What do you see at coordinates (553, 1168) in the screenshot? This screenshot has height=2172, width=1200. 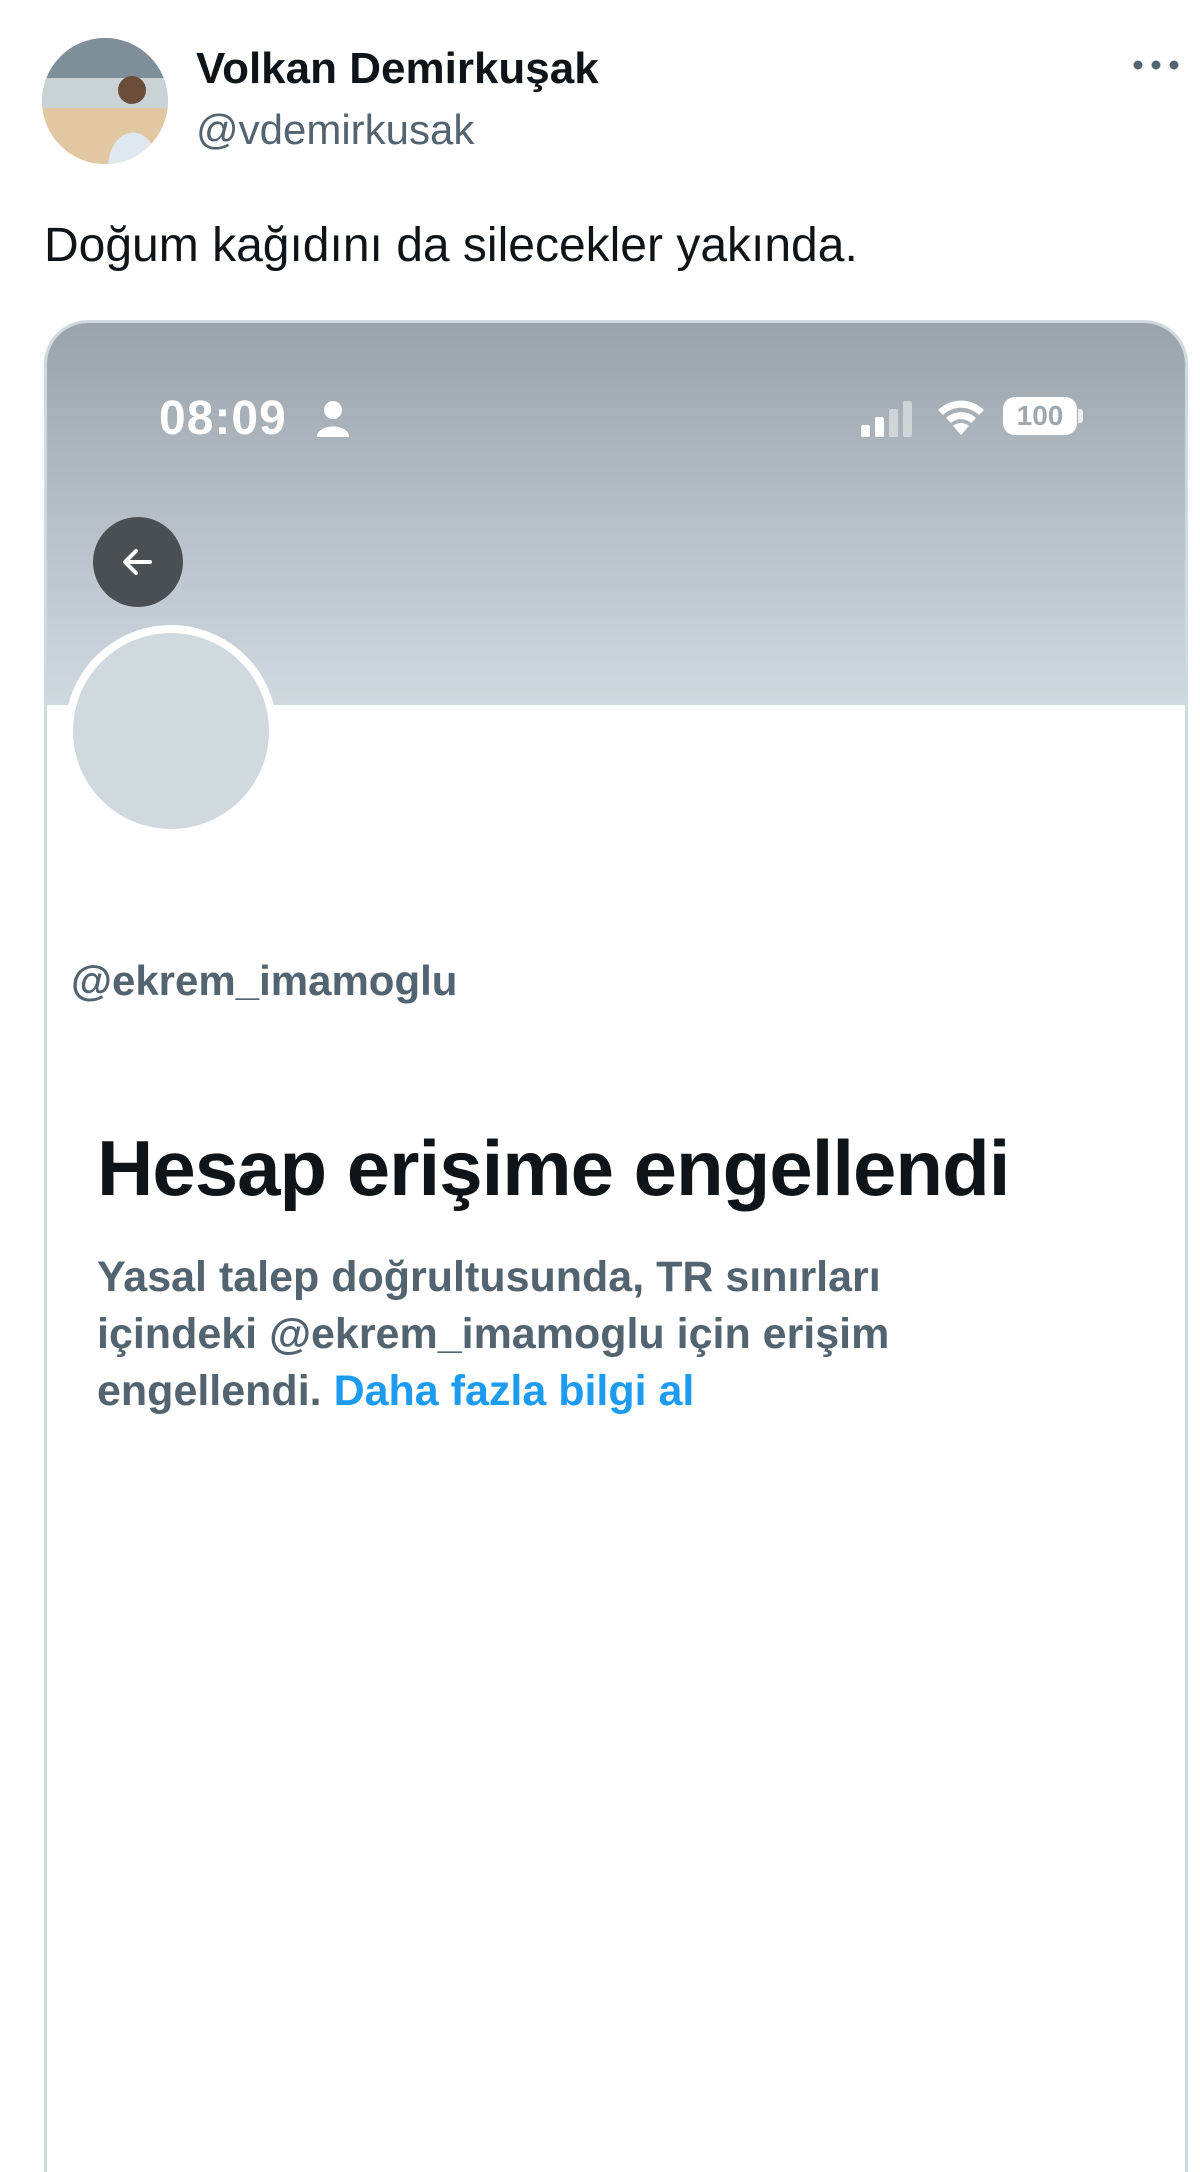 I see `blocked-title: Hesap erişime engellendi` at bounding box center [553, 1168].